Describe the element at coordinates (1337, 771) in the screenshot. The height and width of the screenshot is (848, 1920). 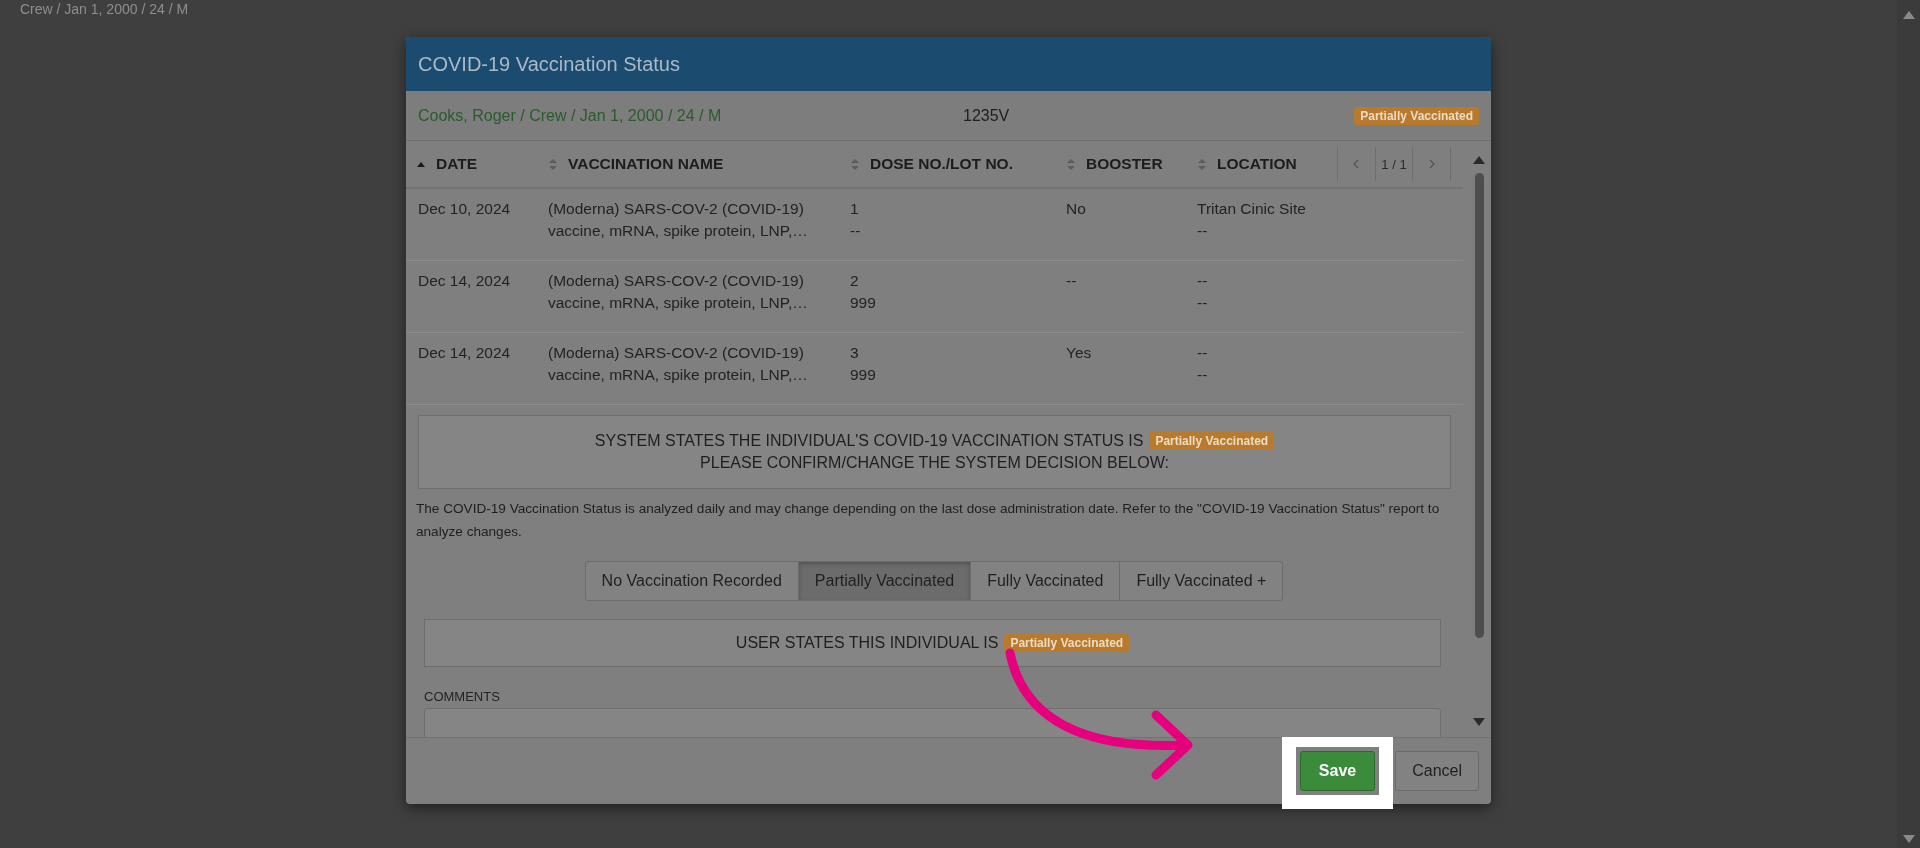
I see `save-button: Save` at that location.